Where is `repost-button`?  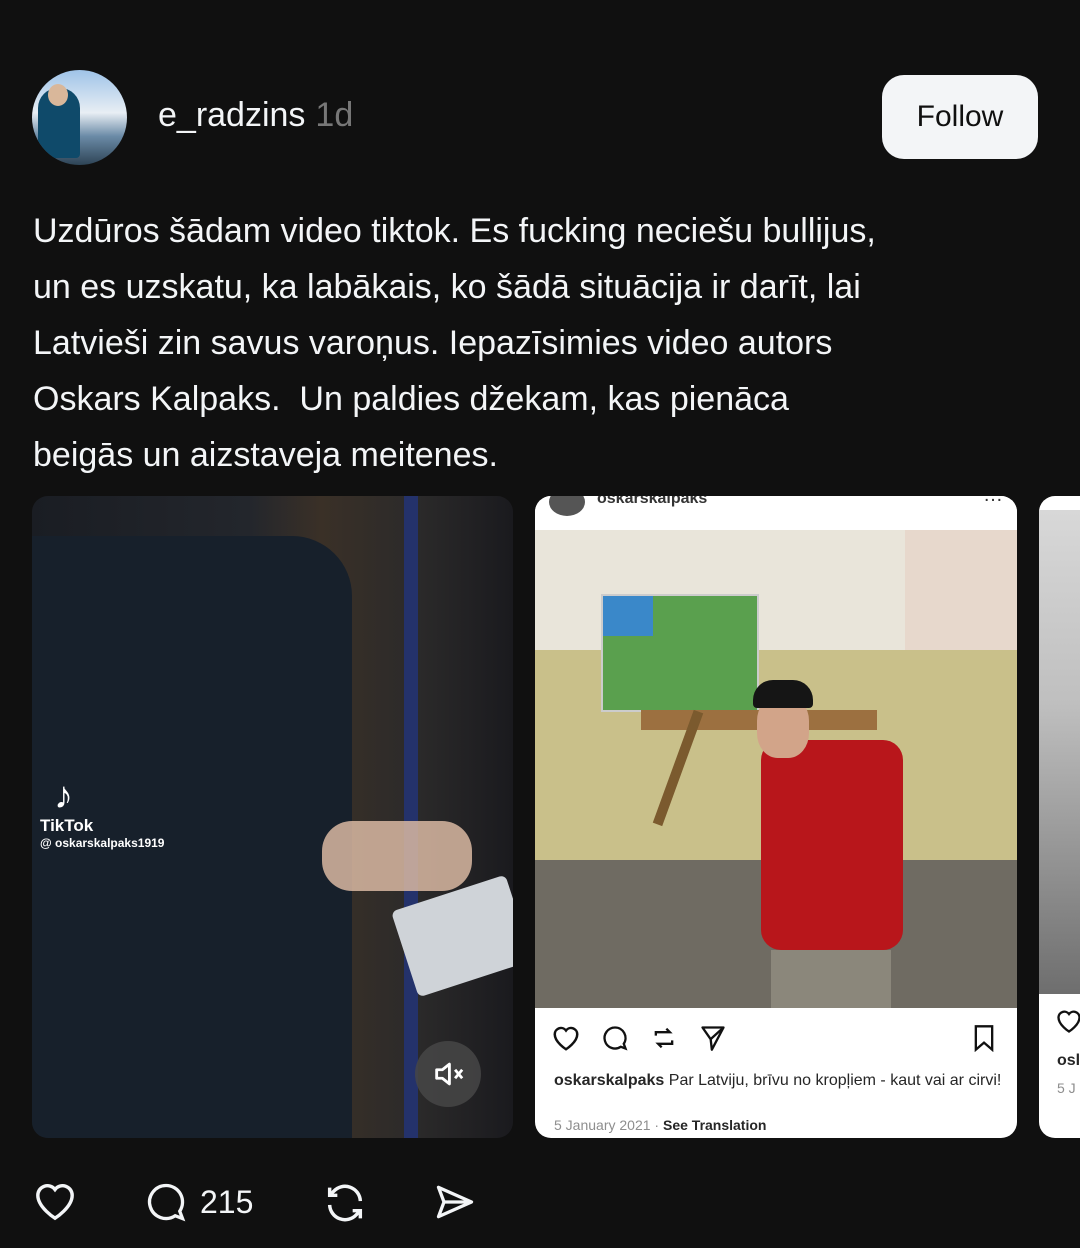
repost-button is located at coordinates (345, 1203).